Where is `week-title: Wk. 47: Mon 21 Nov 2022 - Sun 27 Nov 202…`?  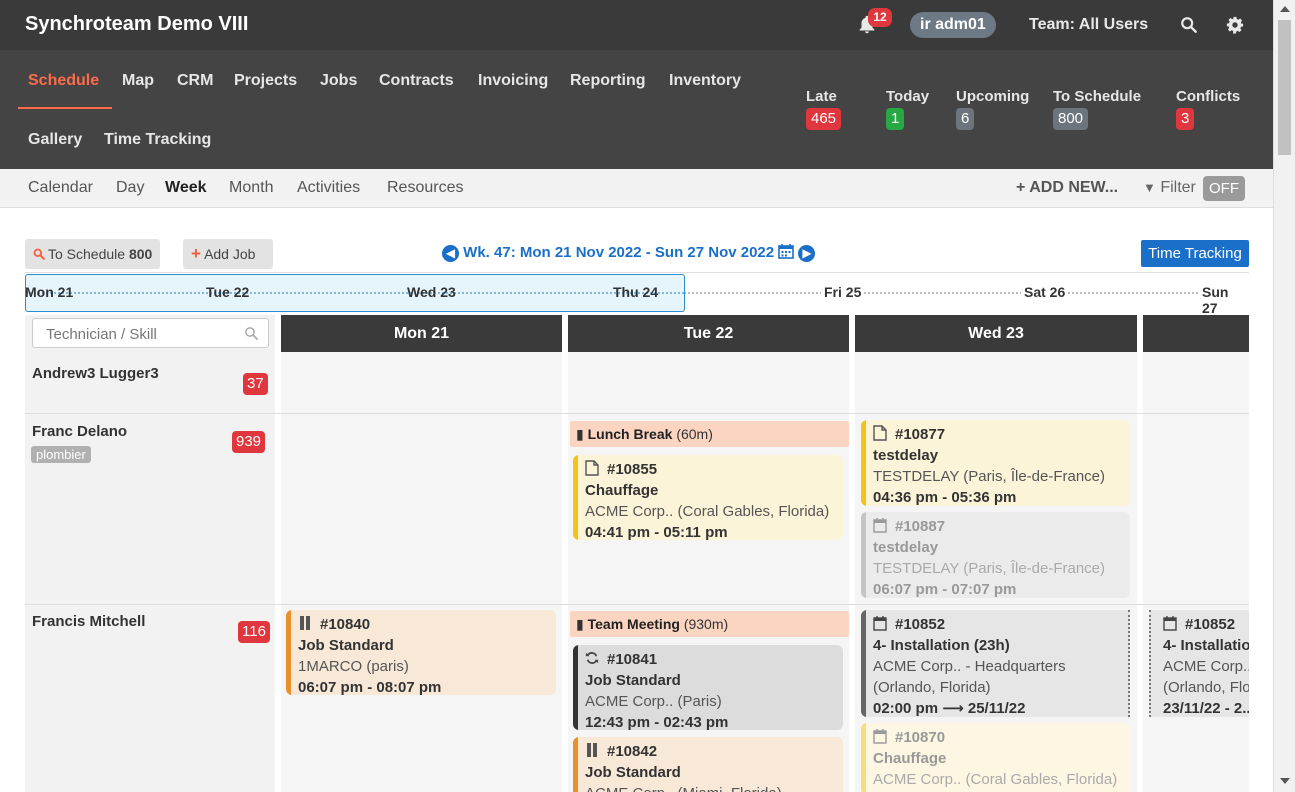 week-title: Wk. 47: Mon 21 Nov 2022 - Sun 27 Nov 202… is located at coordinates (618, 252).